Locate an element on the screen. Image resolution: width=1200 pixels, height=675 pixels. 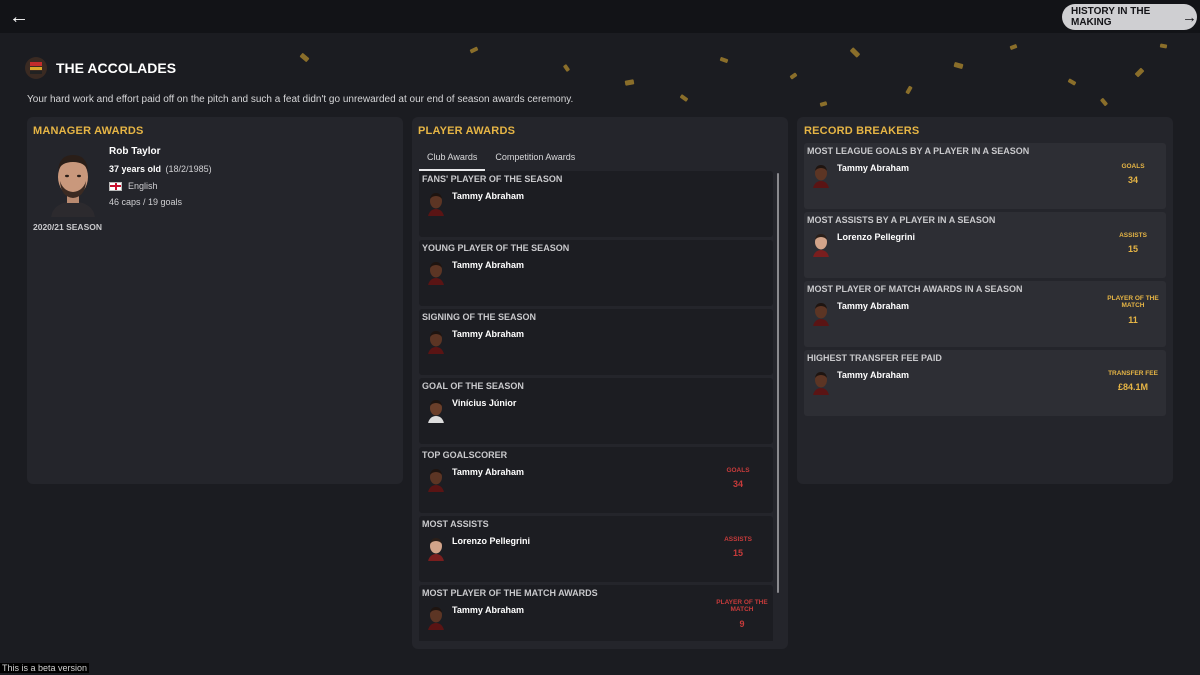
manager-caps: 46 caps / 19 goals is located at coordinates (146, 202).